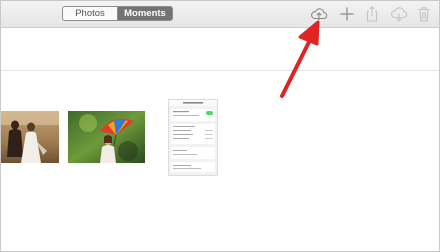 This screenshot has width=440, height=252. I want to click on wedding-couple-image, so click(30, 137).